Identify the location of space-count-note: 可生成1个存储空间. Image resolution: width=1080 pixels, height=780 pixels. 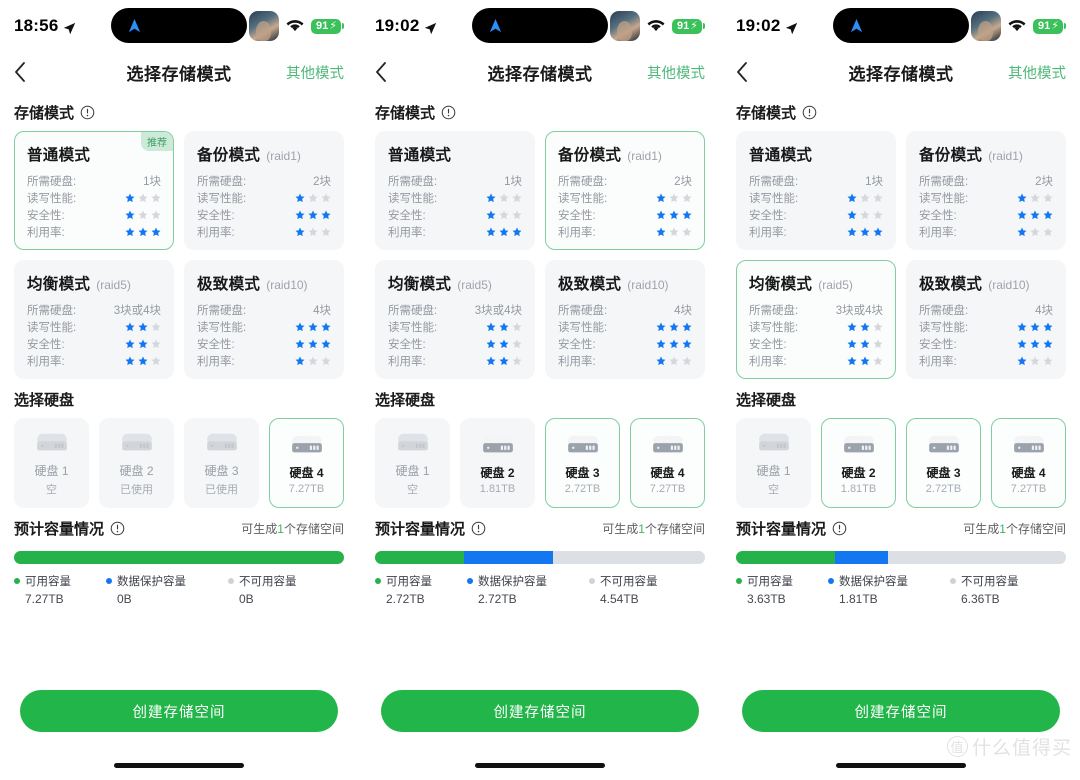
(653, 528).